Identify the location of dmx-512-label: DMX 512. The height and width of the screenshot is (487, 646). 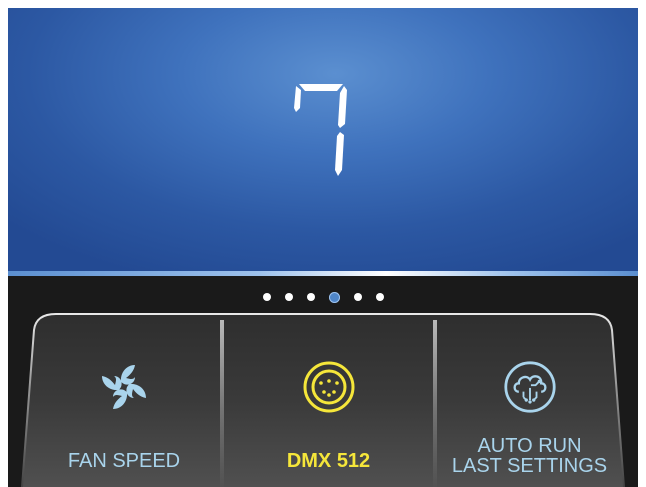
(328, 461).